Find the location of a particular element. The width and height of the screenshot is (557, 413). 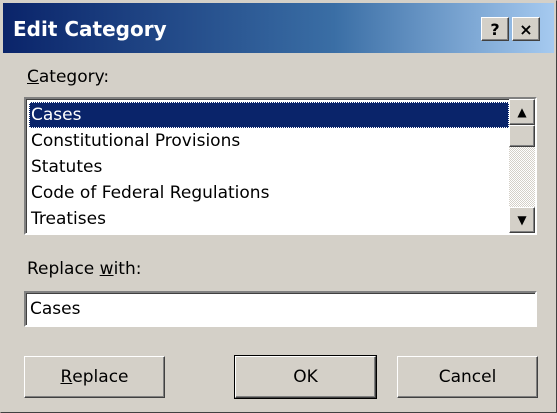

close-button: × is located at coordinates (526, 29).